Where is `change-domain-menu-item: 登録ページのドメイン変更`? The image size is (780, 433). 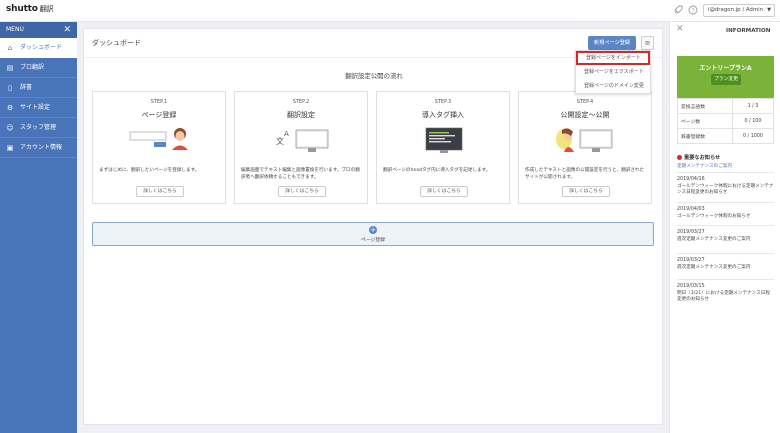 change-domain-menu-item: 登録ページのドメイン変更 is located at coordinates (613, 86).